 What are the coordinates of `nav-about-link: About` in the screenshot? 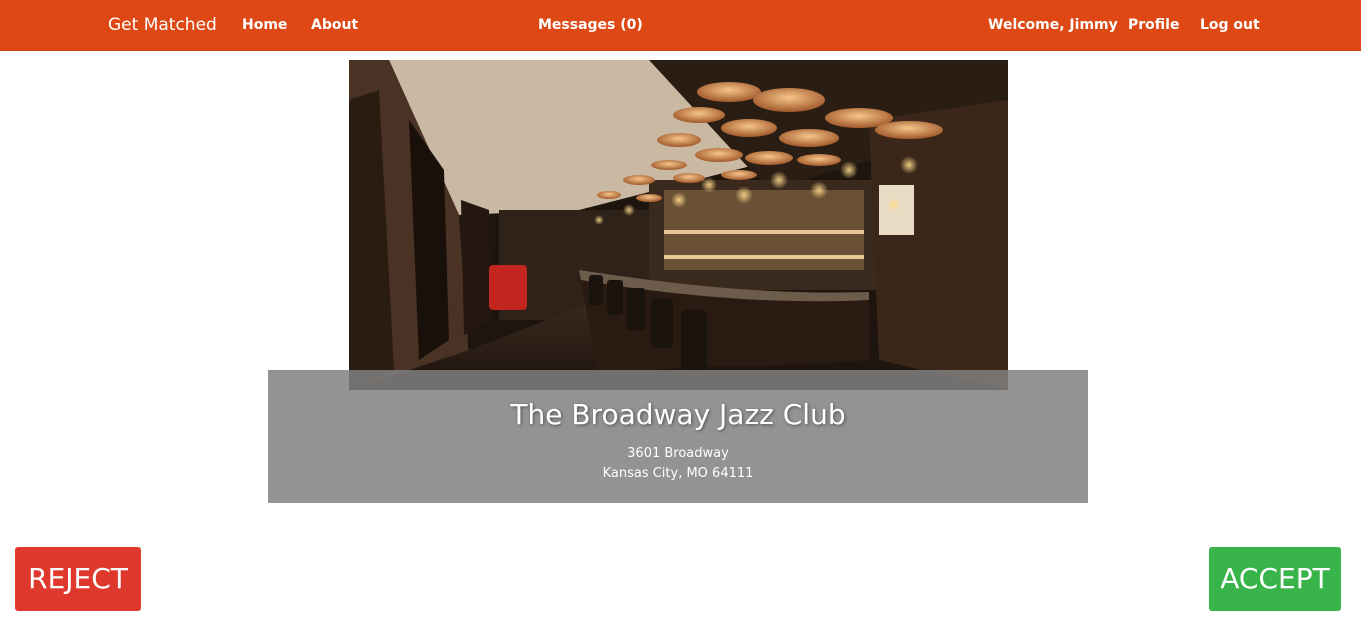 It's located at (334, 25).